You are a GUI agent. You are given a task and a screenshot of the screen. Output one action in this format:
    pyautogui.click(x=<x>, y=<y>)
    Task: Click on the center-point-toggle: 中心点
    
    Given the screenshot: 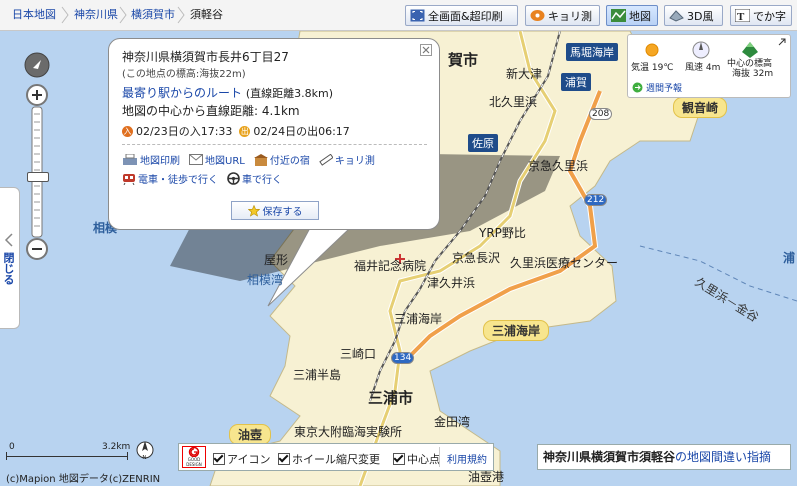 What is the action you would take?
    pyautogui.click(x=416, y=459)
    